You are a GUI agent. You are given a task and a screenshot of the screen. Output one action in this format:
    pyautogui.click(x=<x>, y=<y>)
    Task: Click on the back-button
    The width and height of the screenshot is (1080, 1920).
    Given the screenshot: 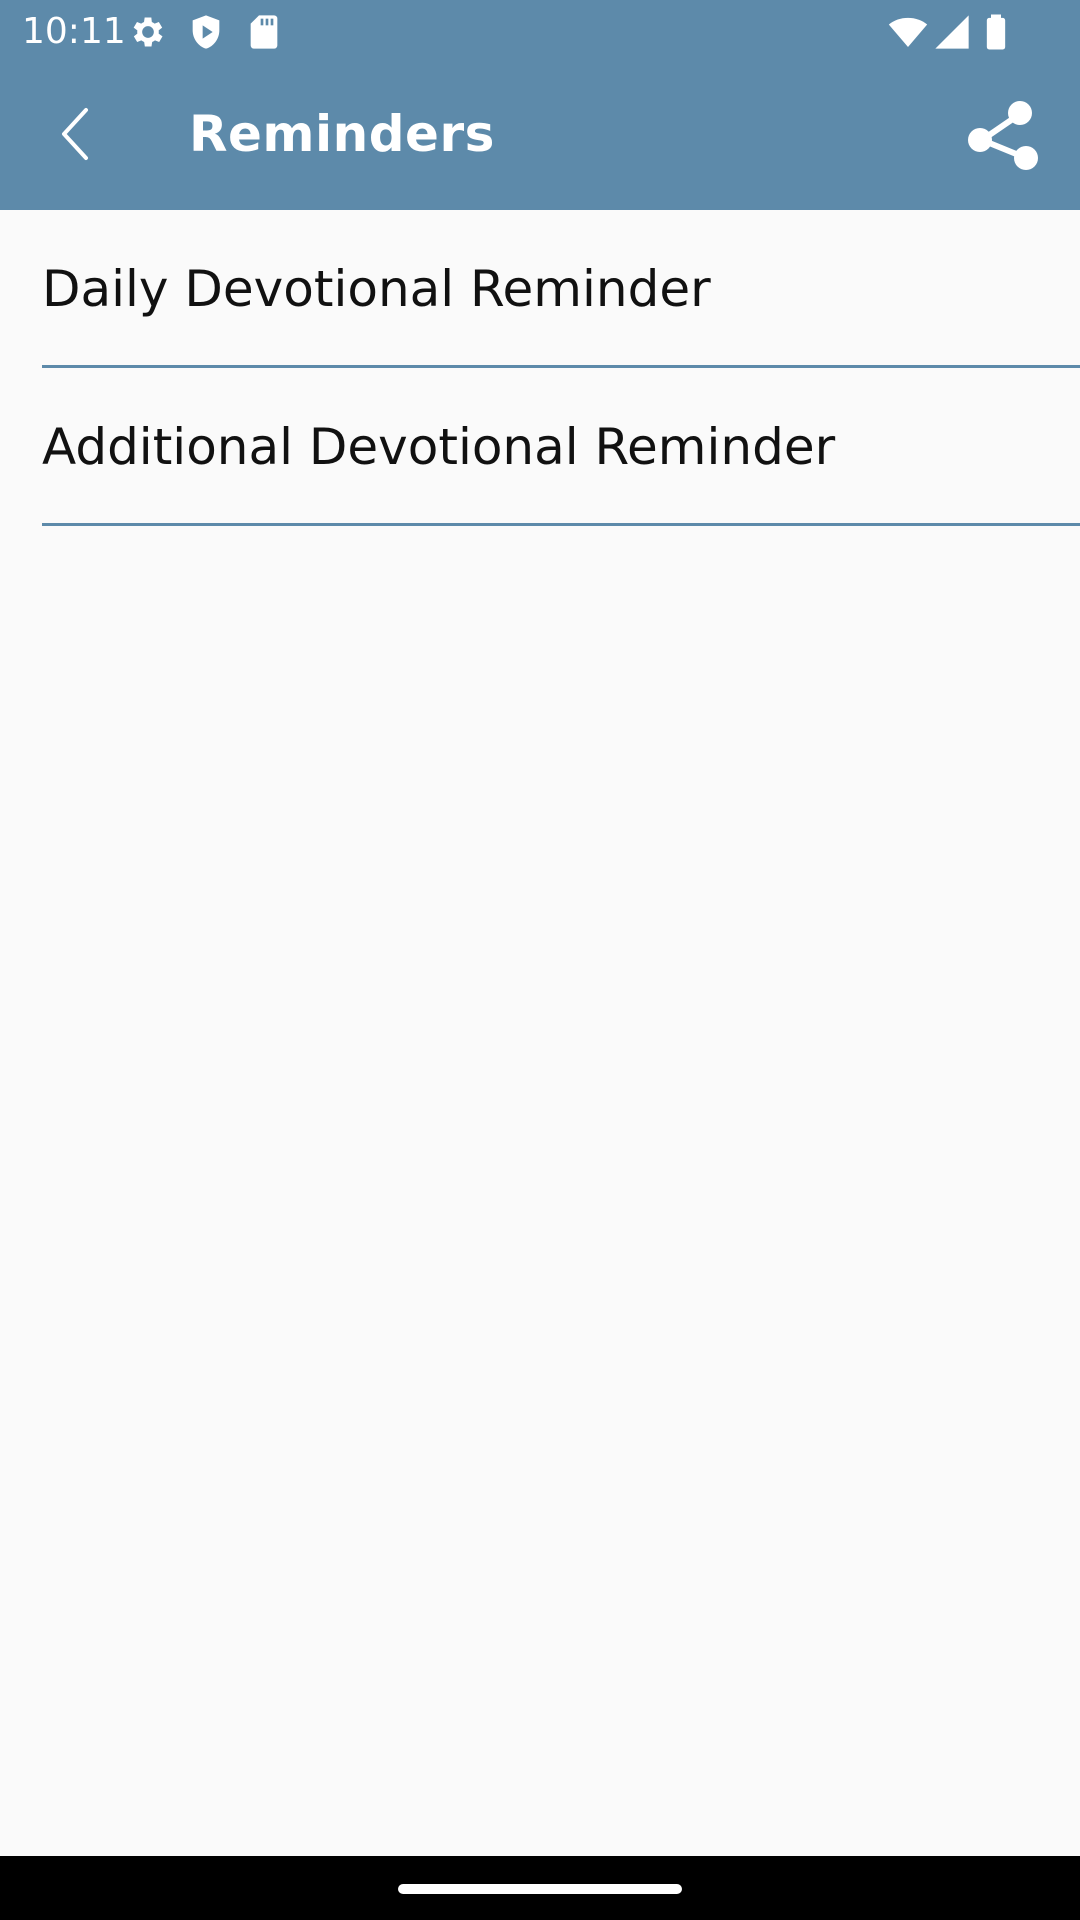 What is the action you would take?
    pyautogui.click(x=76, y=134)
    